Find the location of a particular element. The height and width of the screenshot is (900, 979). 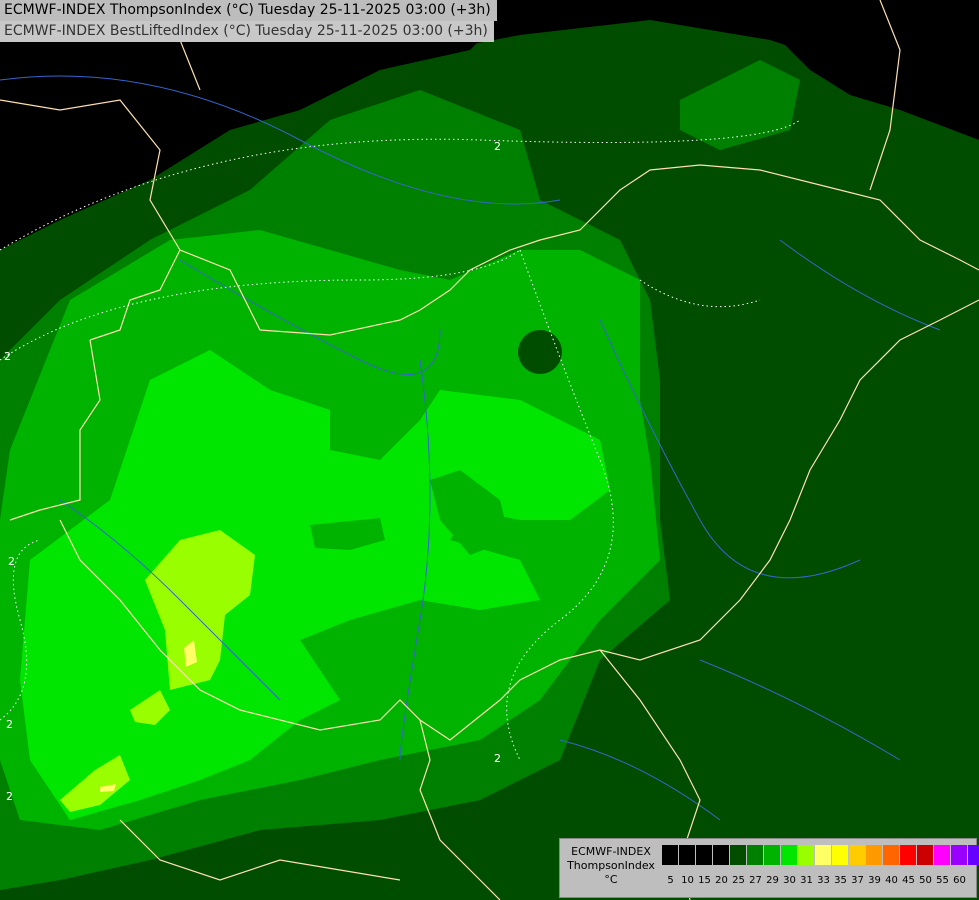

legend-tick-label: 55 is located at coordinates (942, 880).